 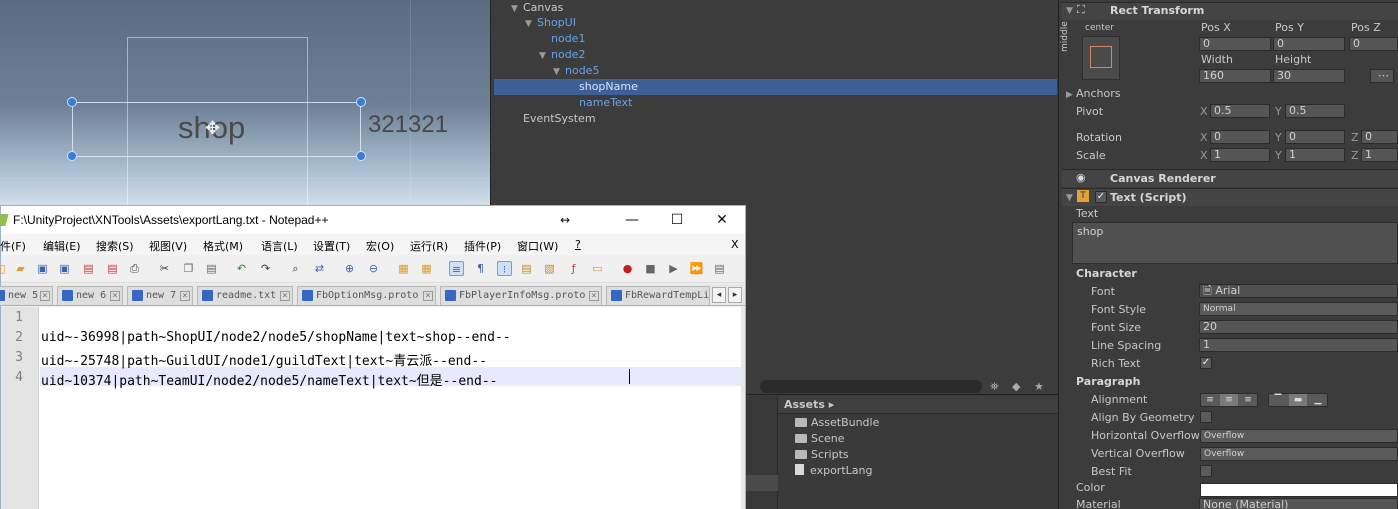 I want to click on tab-new-5: new 5 ×, so click(x=26, y=295).